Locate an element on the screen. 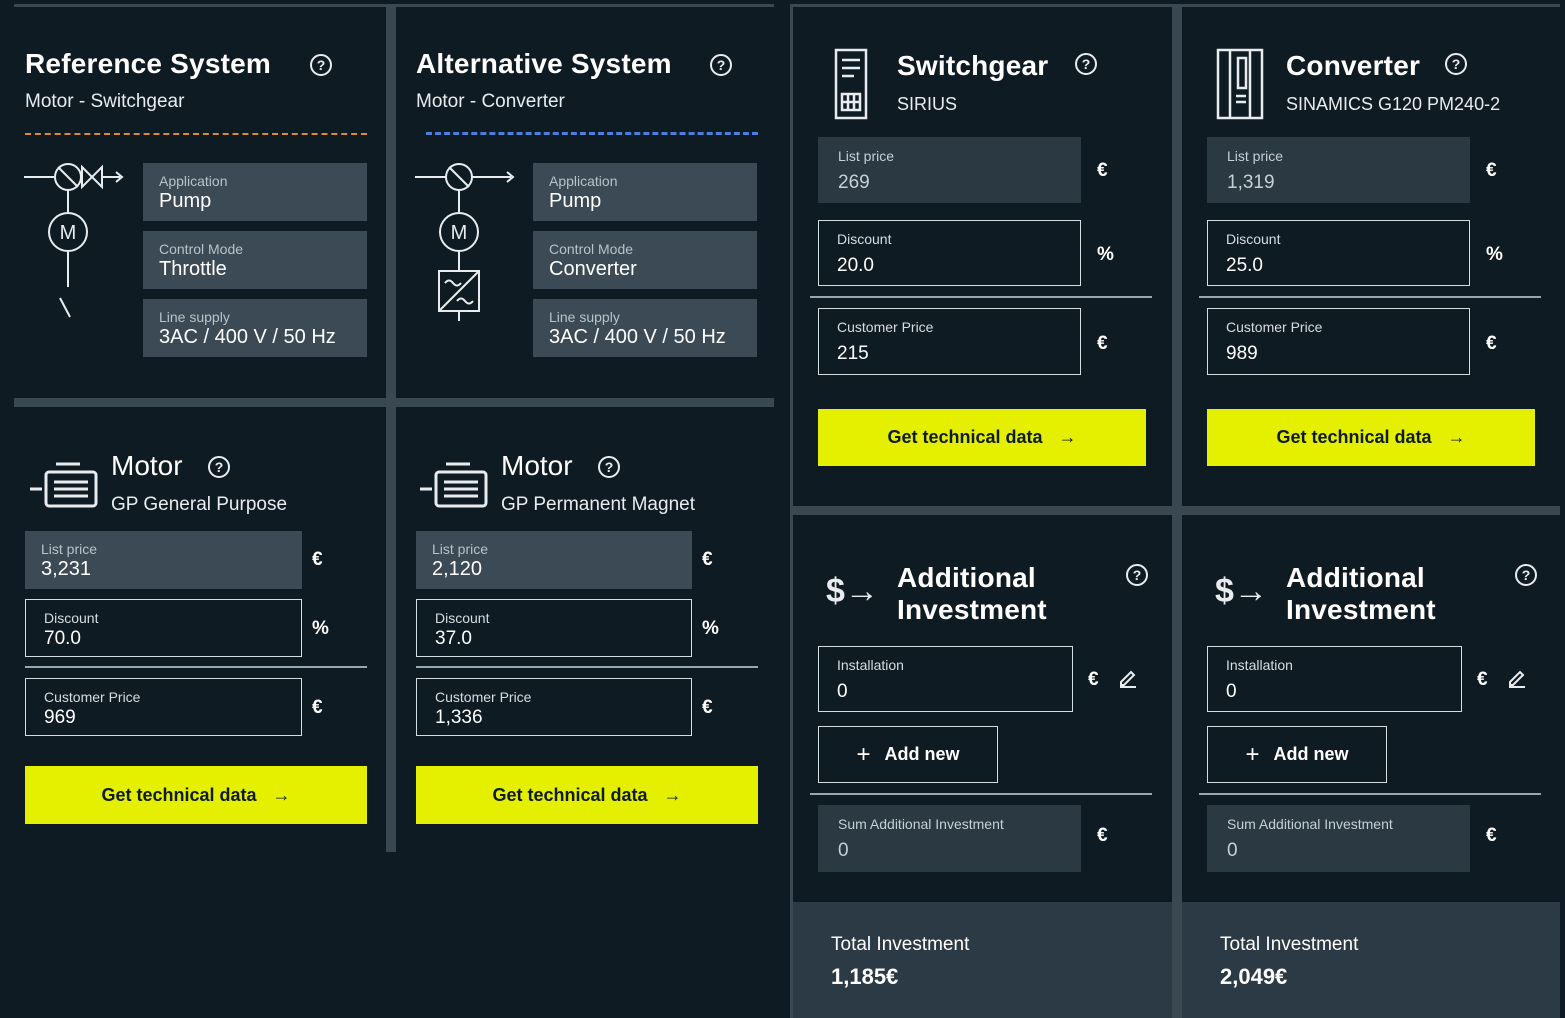  line-supply-label: Line supply is located at coordinates (194, 317).